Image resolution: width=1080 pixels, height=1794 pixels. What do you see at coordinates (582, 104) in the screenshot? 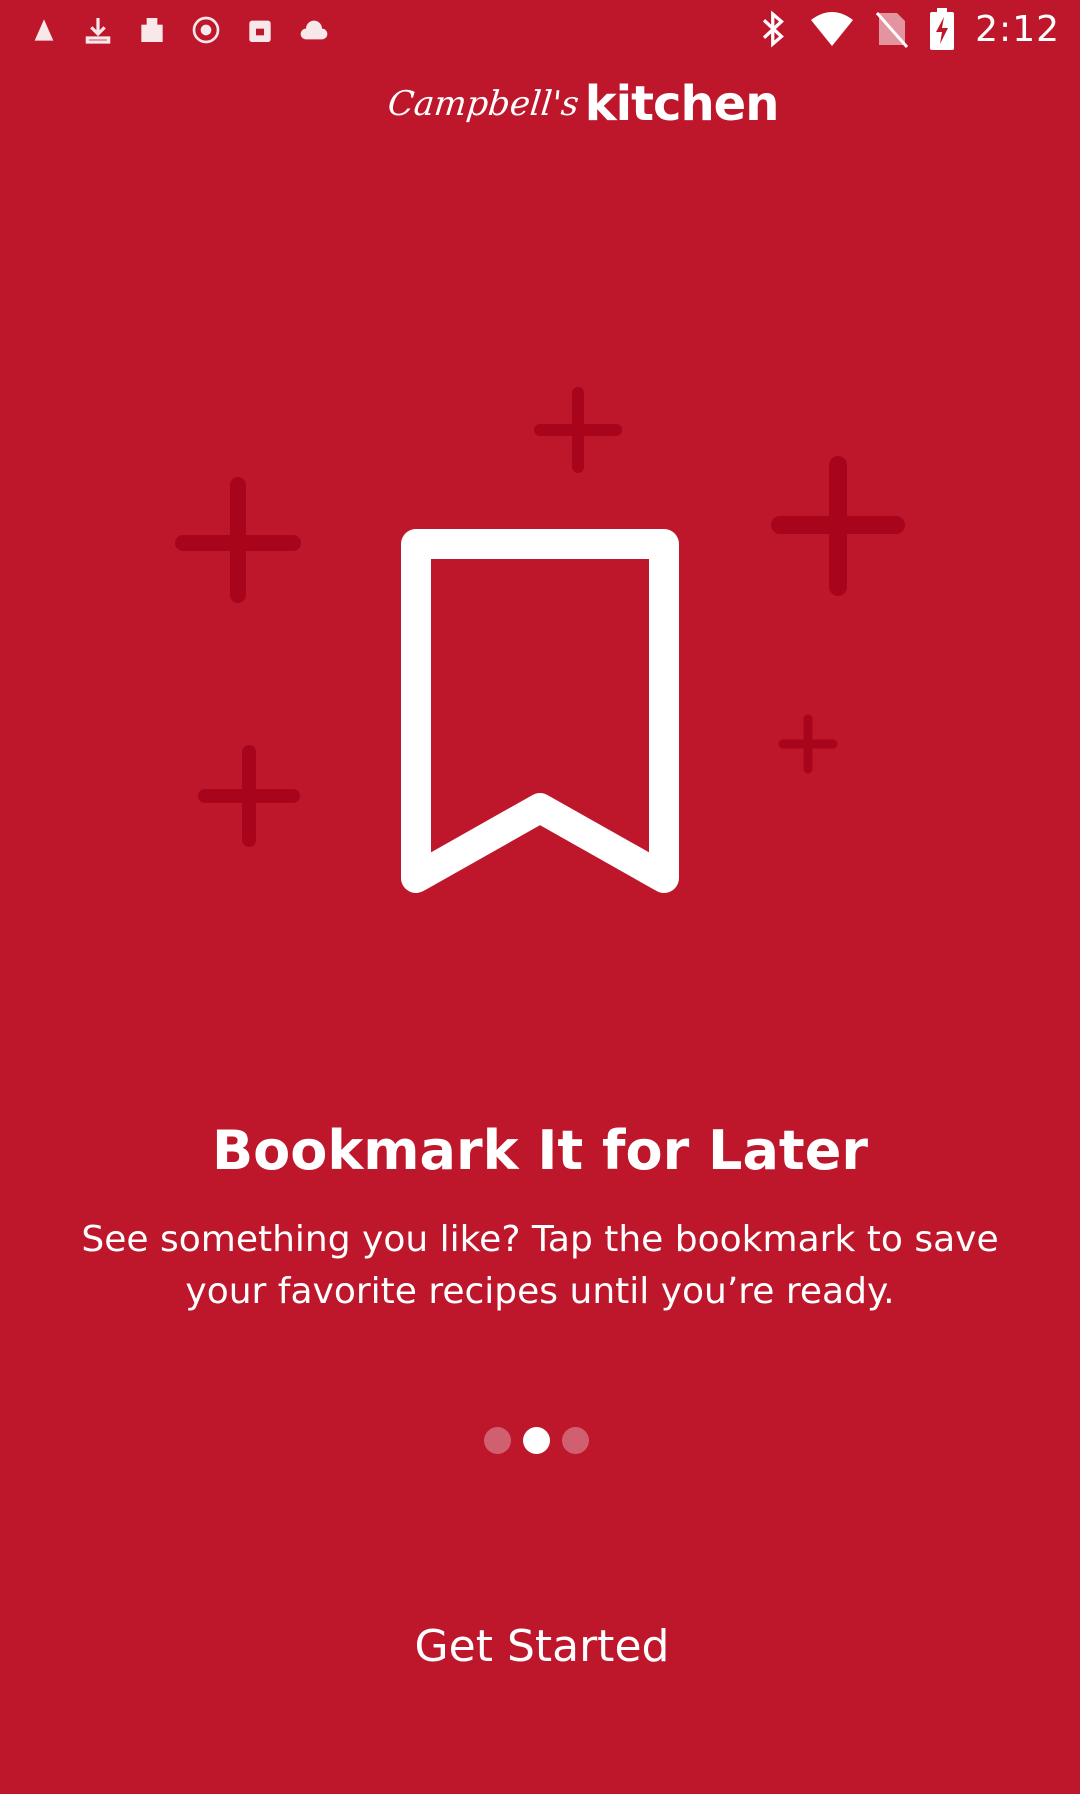
I see `campbells-kitchen-logo: Campbell's kitchen` at bounding box center [582, 104].